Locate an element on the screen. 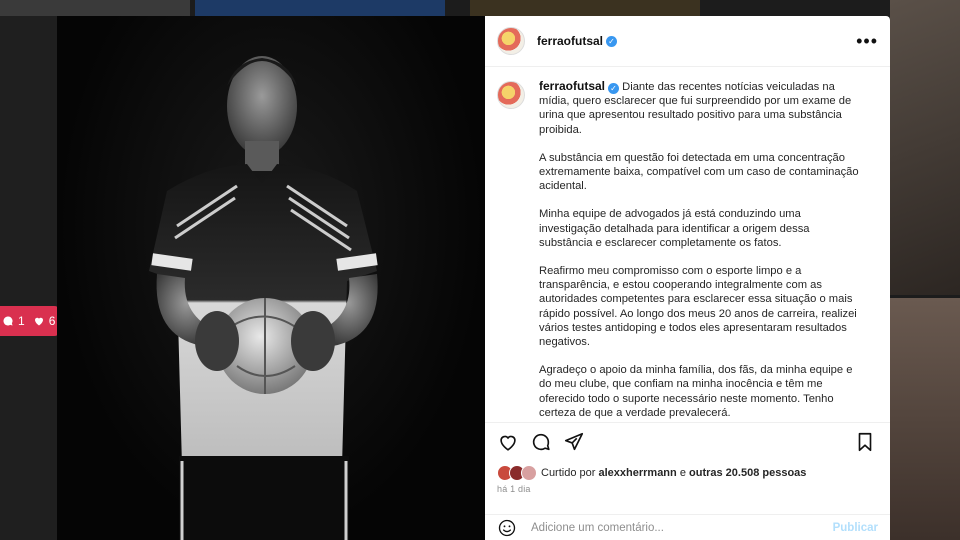 The image size is (960, 540). comment-bar: Publicar is located at coordinates (687, 527).